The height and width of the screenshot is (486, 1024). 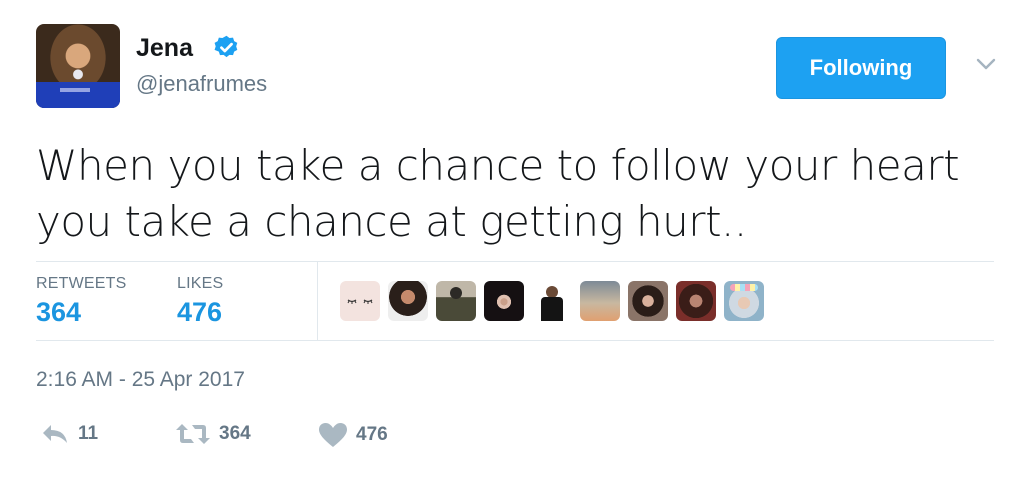 What do you see at coordinates (164, 48) in the screenshot?
I see `user-name: Jena` at bounding box center [164, 48].